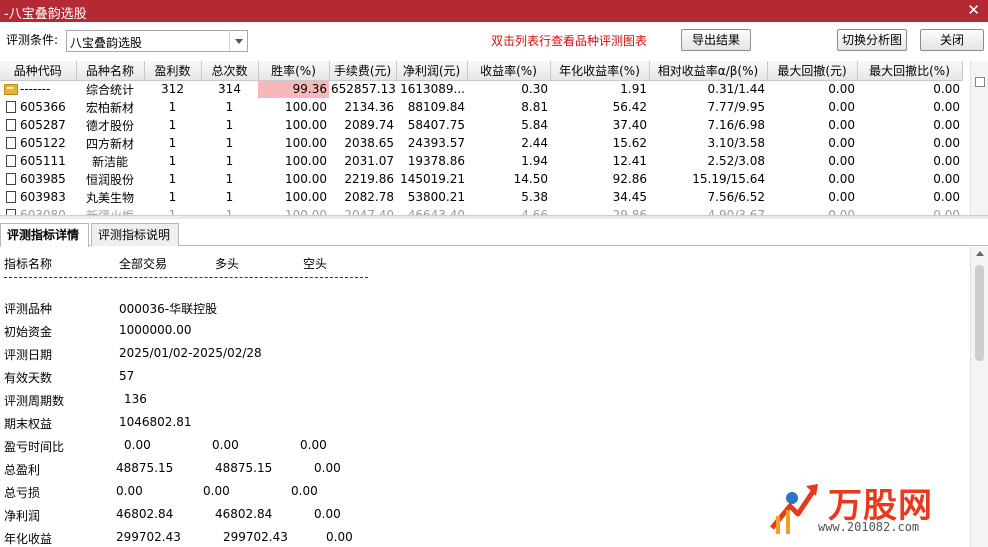 This screenshot has width=988, height=547. Describe the element at coordinates (109, 179) in the screenshot. I see `cell-name: 恒润股份` at that location.